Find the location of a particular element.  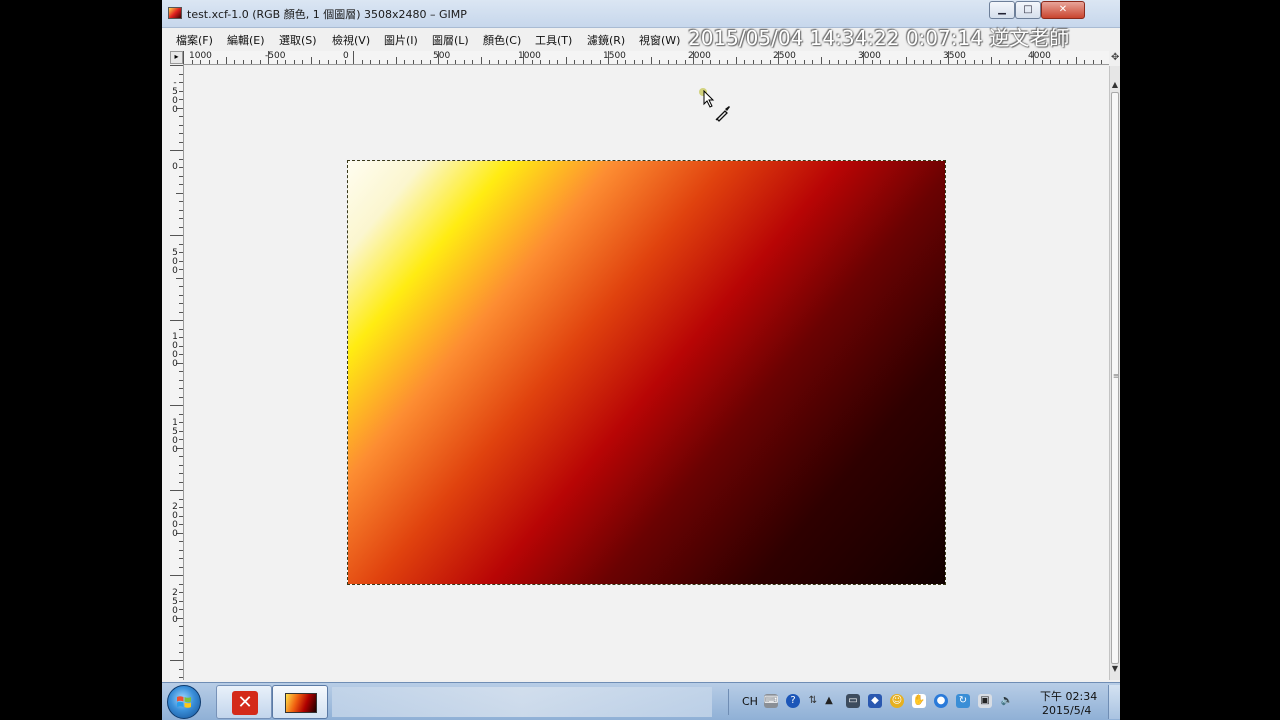

network-icon: ⇅ is located at coordinates (813, 701).